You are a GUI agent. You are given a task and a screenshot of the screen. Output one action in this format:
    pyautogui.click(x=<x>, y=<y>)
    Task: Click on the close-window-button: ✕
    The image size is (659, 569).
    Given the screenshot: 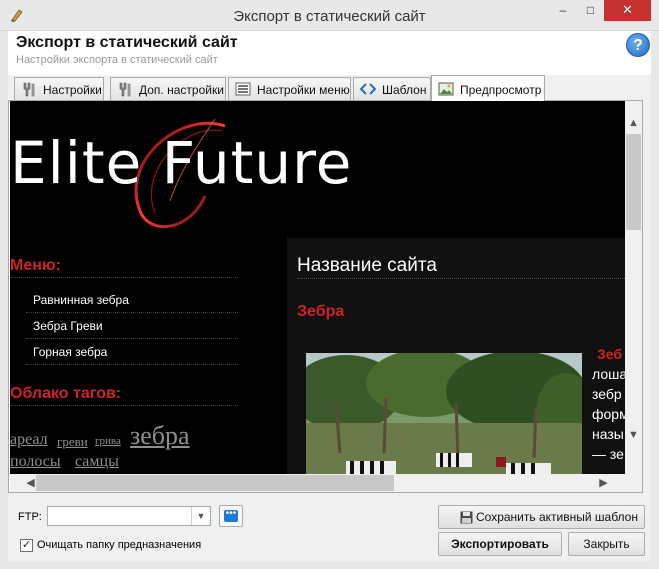 What is the action you would take?
    pyautogui.click(x=627, y=10)
    